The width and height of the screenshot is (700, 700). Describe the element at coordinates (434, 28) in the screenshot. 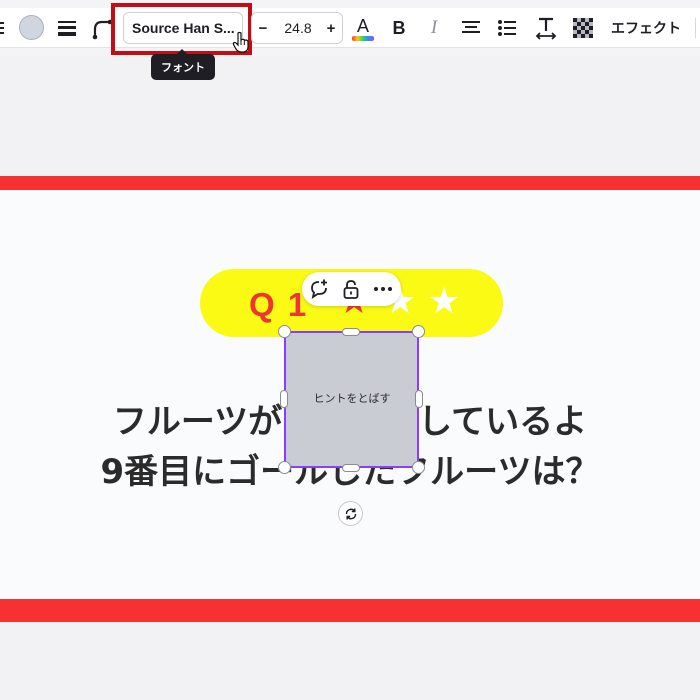

I see `italic-icon: I` at that location.